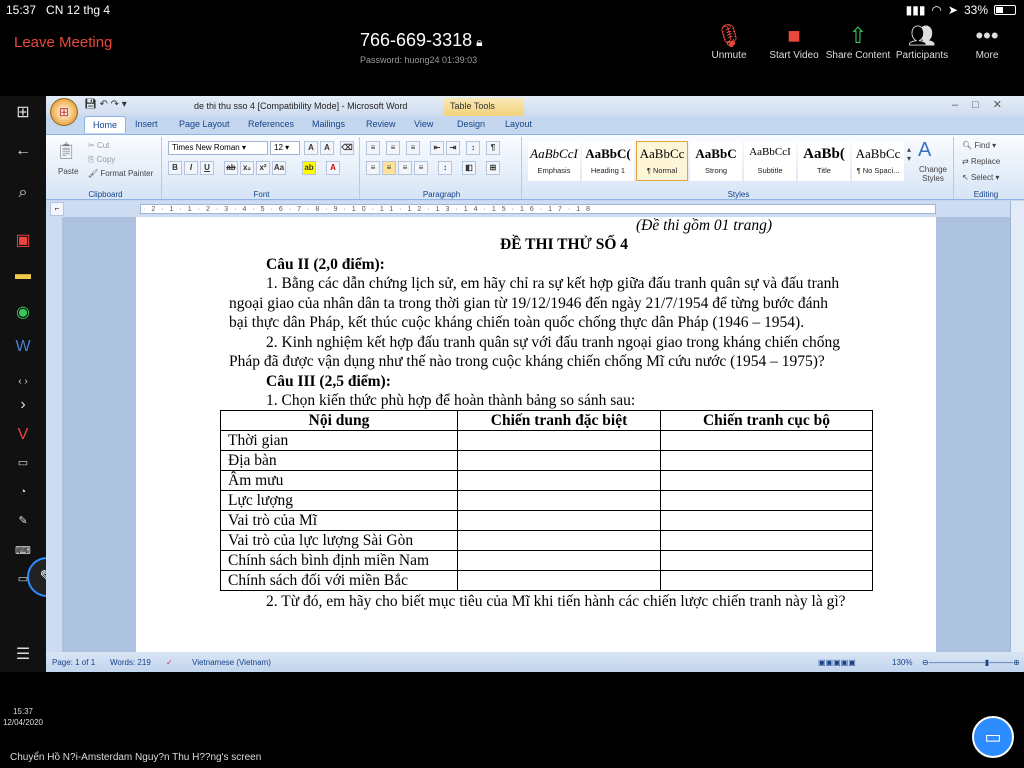 The height and width of the screenshot is (768, 1024). I want to click on highlight-icon: ab, so click(309, 168).